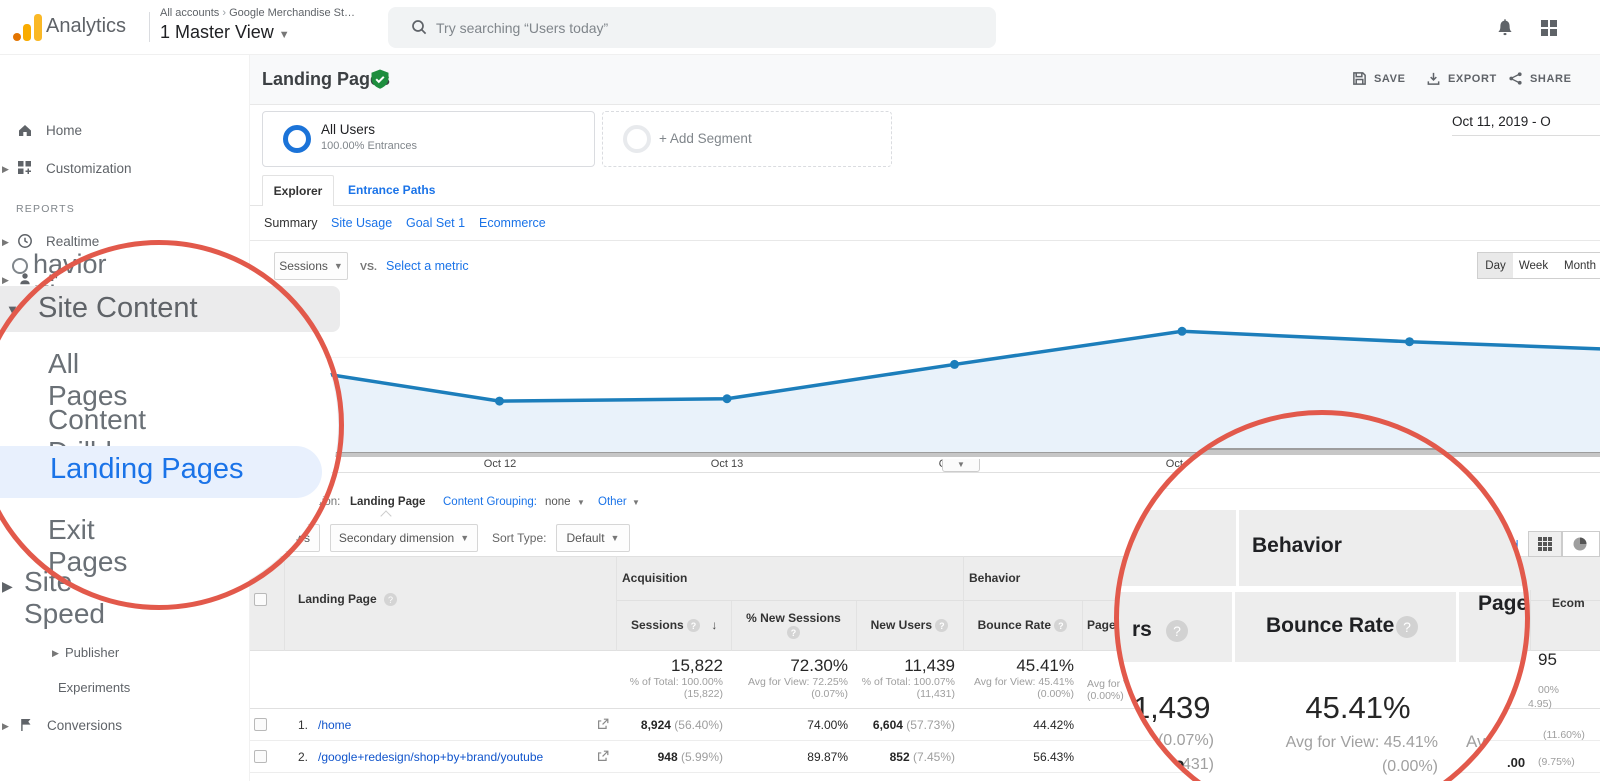  What do you see at coordinates (558, 502) in the screenshot?
I see `content-grouping-value: none` at bounding box center [558, 502].